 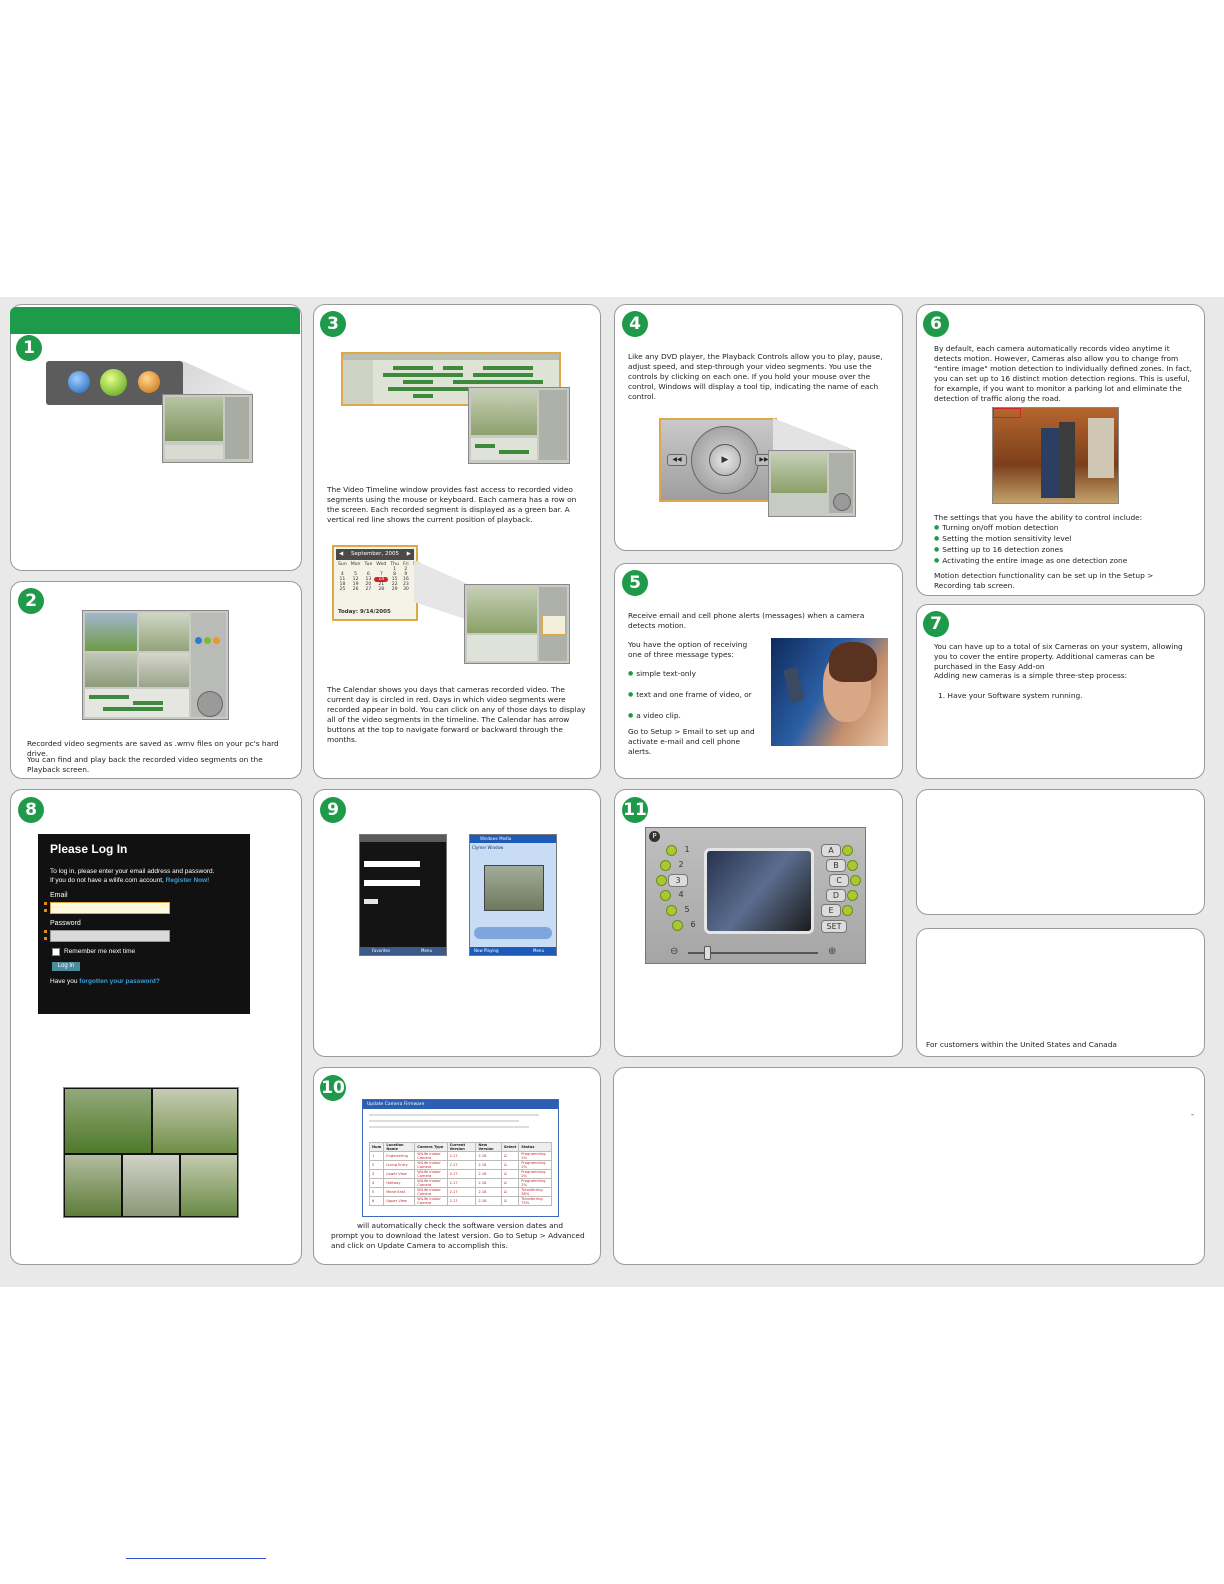 What do you see at coordinates (371, 901) in the screenshot?
I see `phone-login-button` at bounding box center [371, 901].